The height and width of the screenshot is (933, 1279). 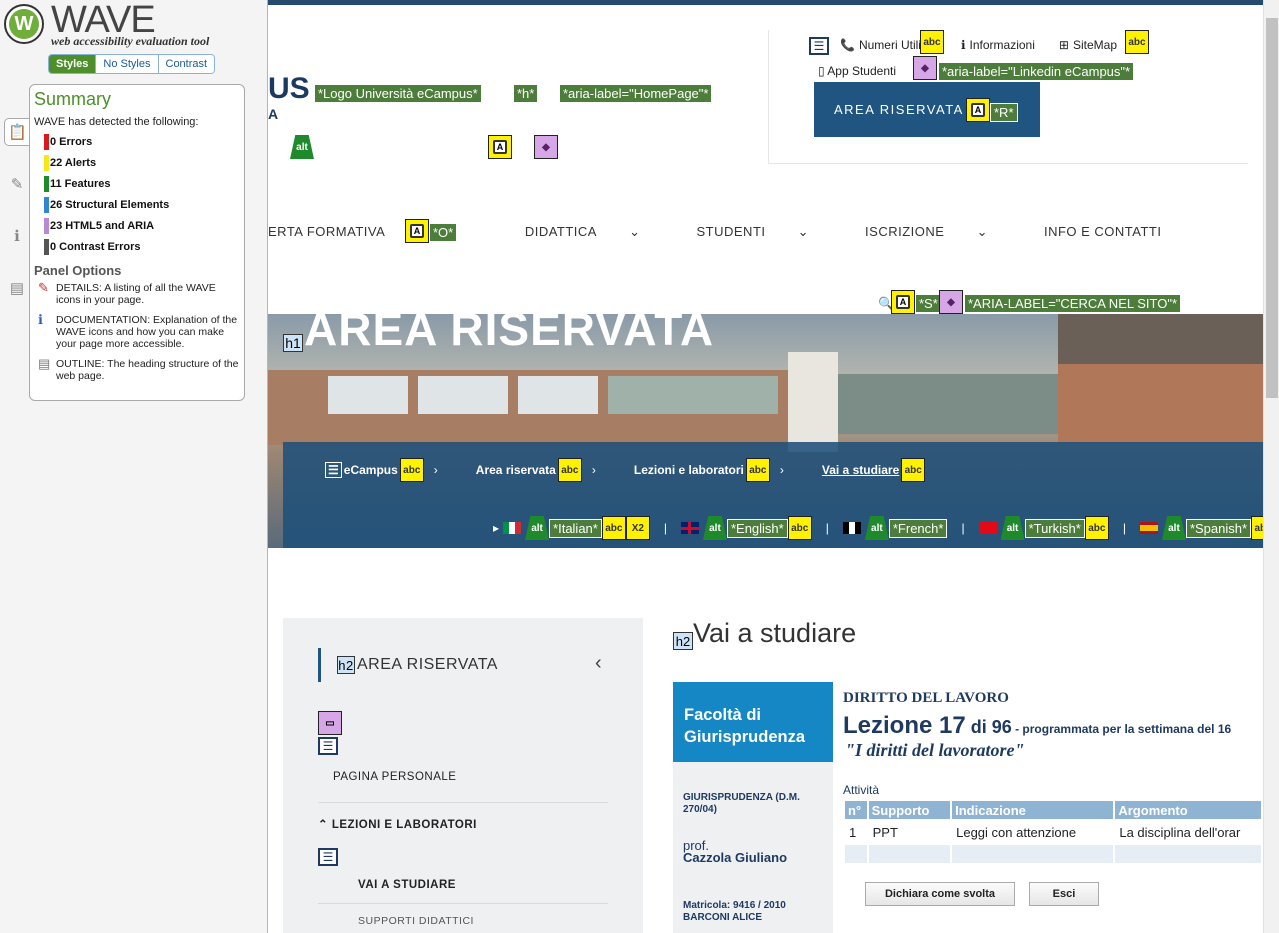 I want to click on link-informazioni: Informazioni, so click(x=1002, y=45).